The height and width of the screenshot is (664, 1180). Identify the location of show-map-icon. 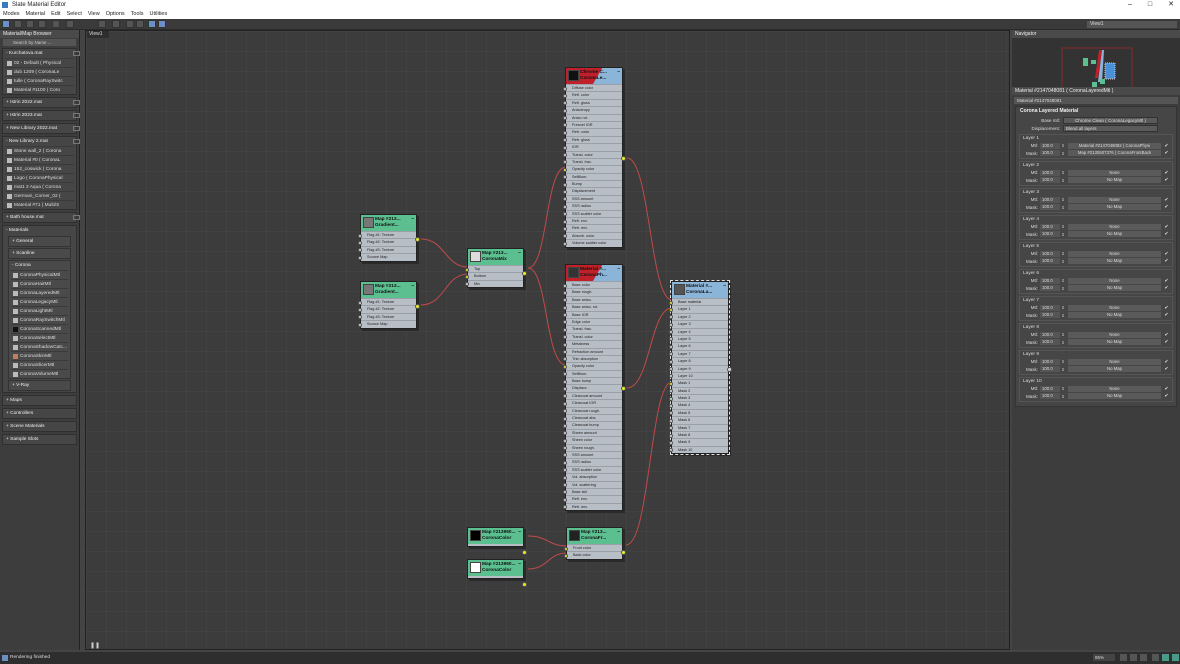
(102, 24).